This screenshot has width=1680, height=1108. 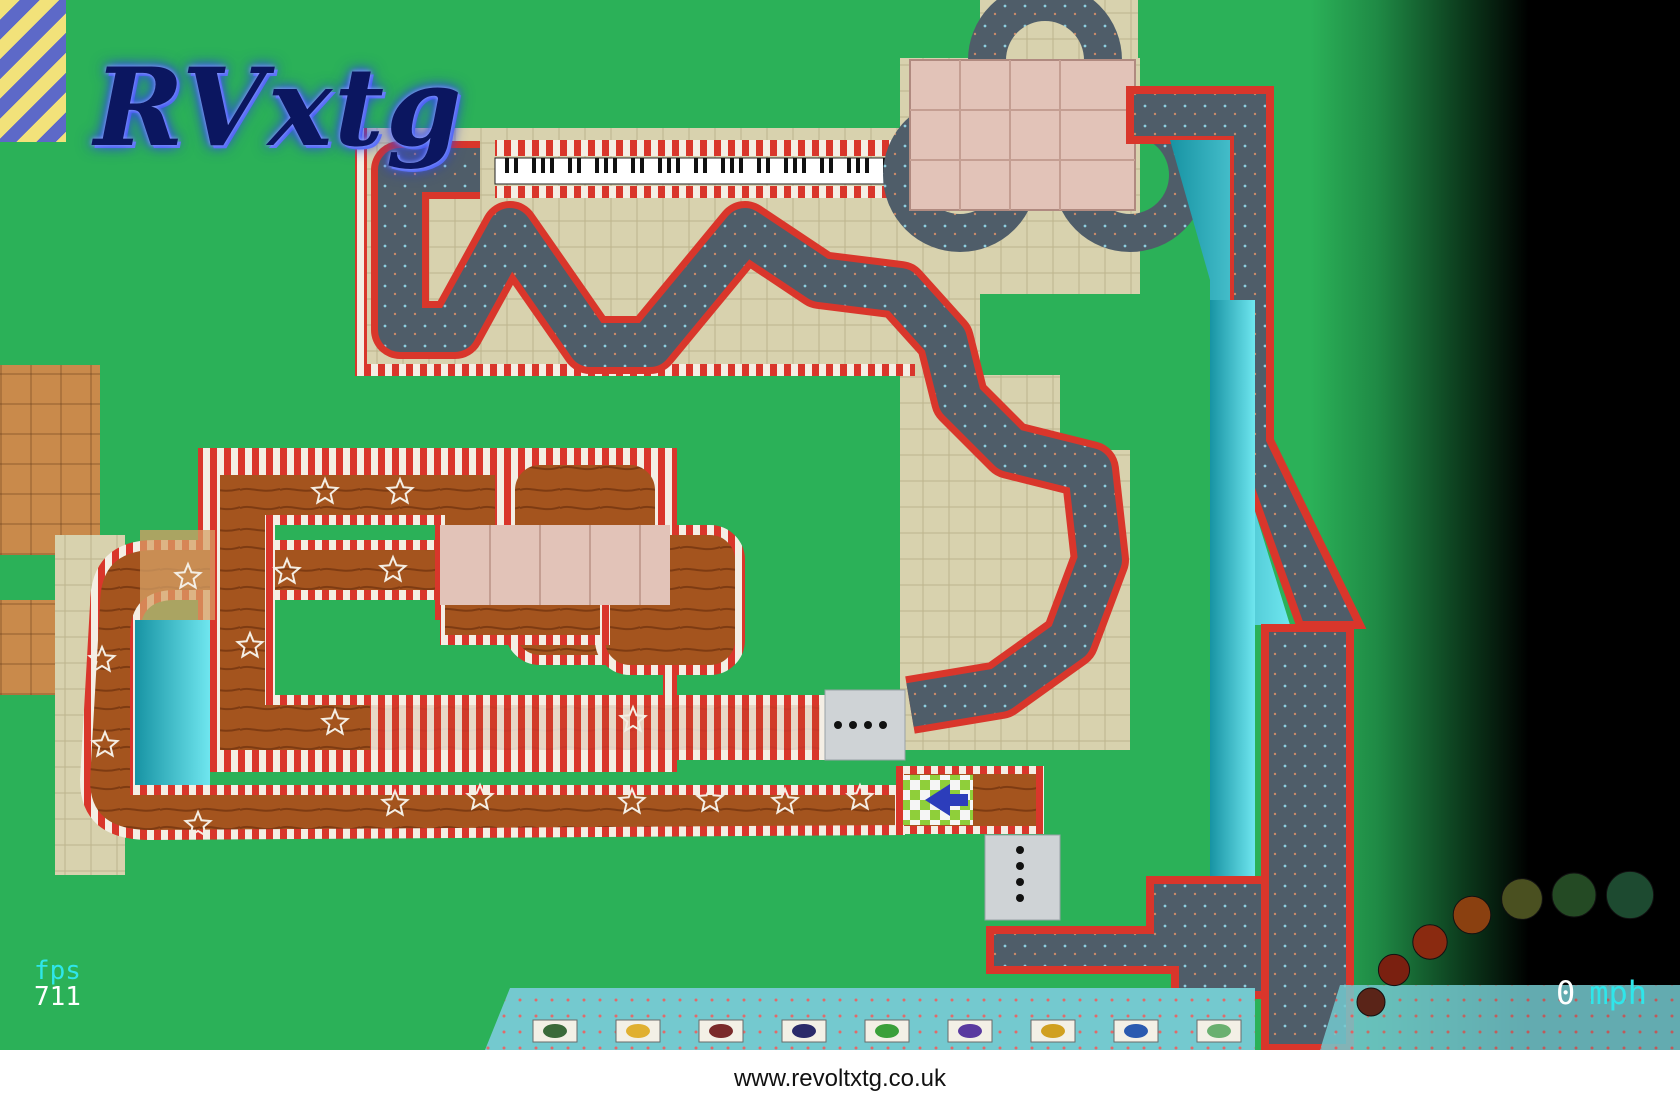 I want to click on site-url: www.revoltxtg.co.uk, so click(x=840, y=1078).